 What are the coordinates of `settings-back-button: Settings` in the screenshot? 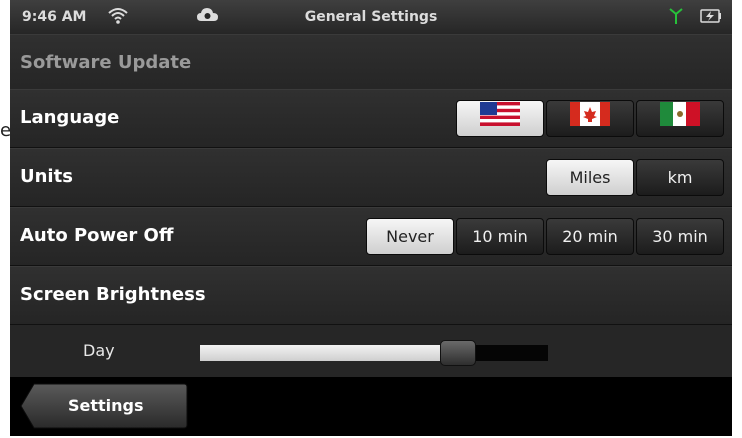 It's located at (104, 406).